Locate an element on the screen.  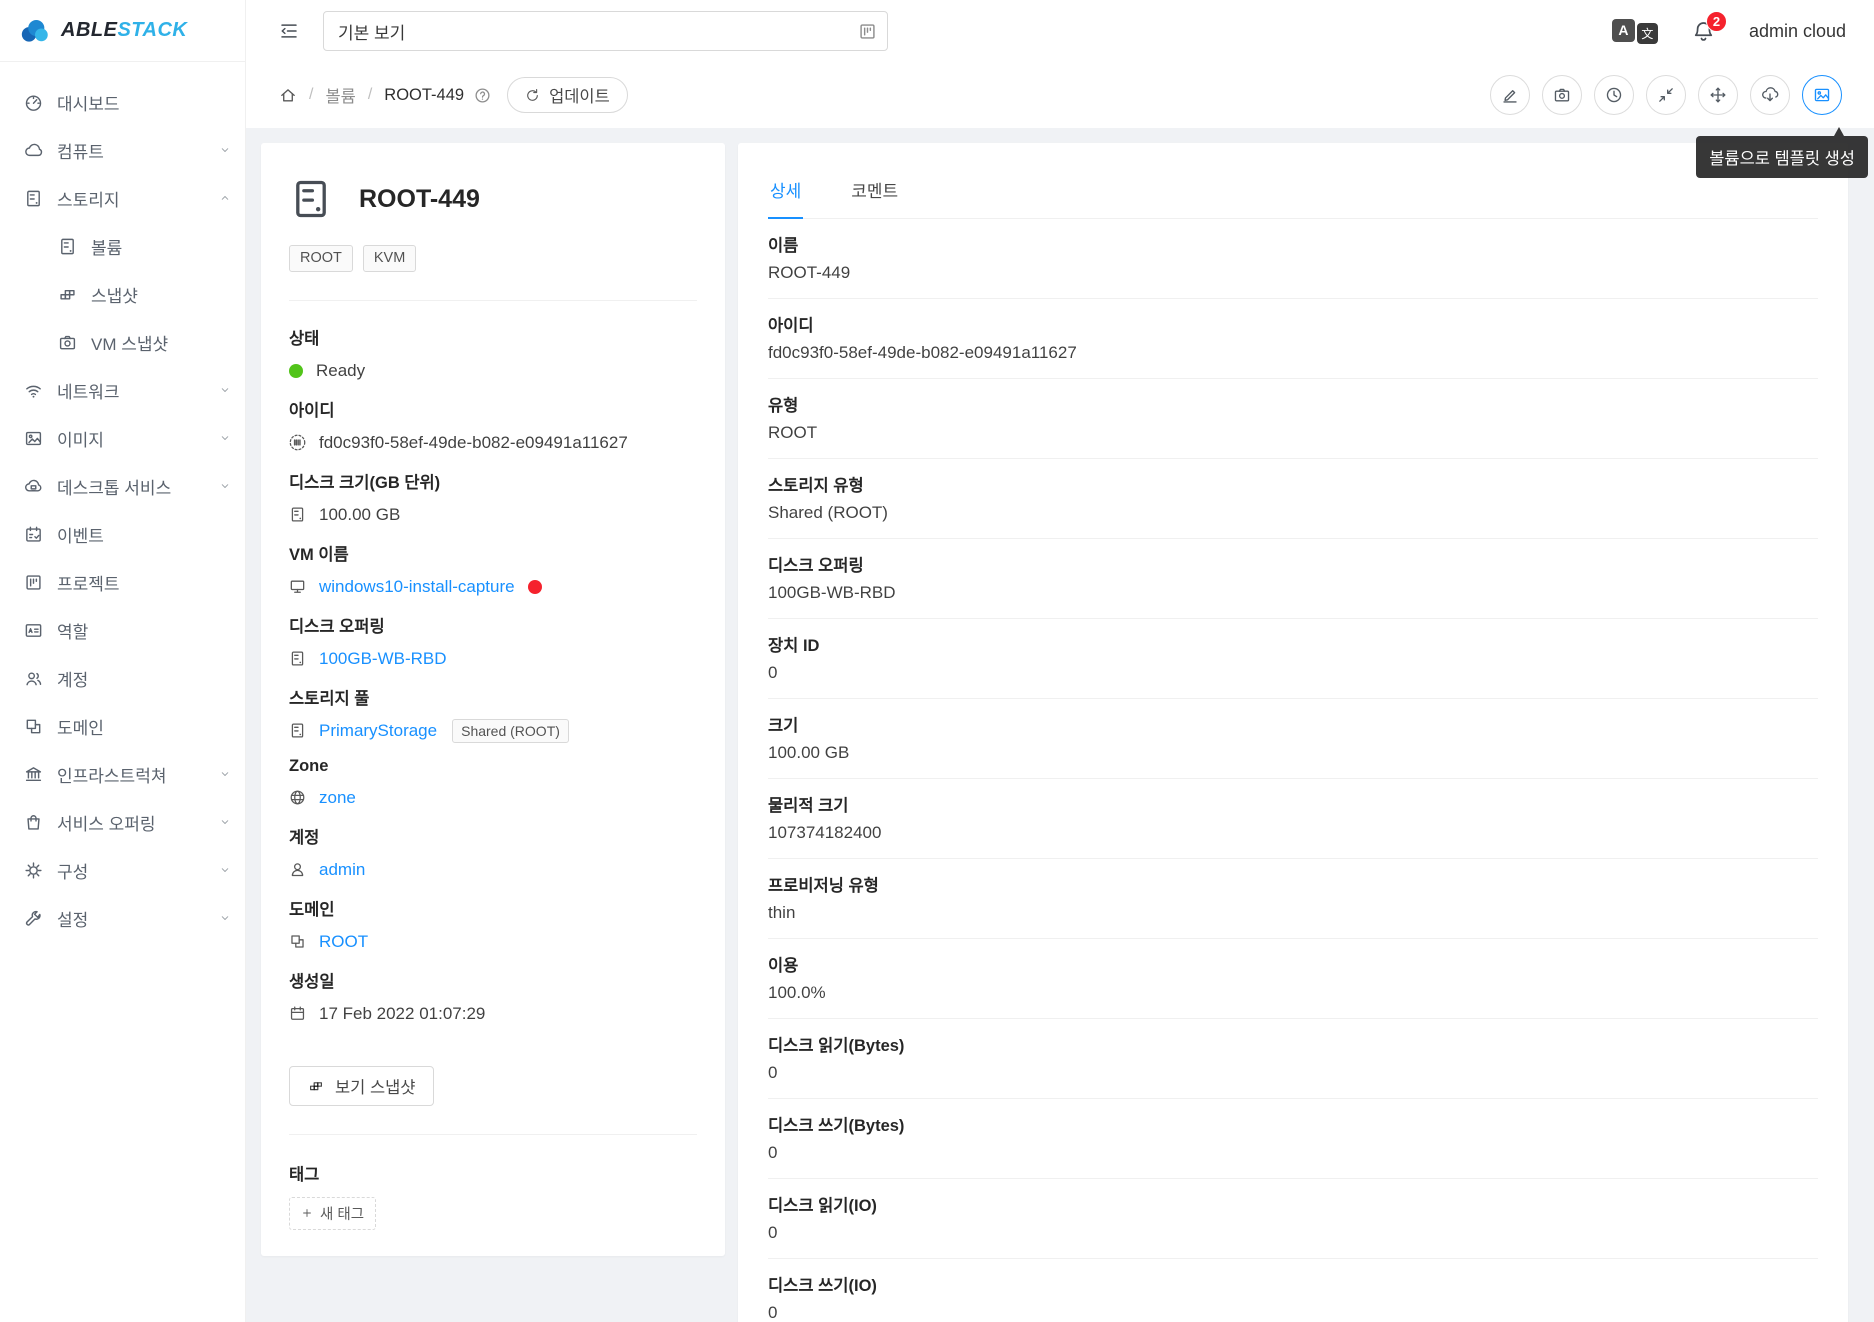
detail-value: 107374182400 is located at coordinates (825, 832).